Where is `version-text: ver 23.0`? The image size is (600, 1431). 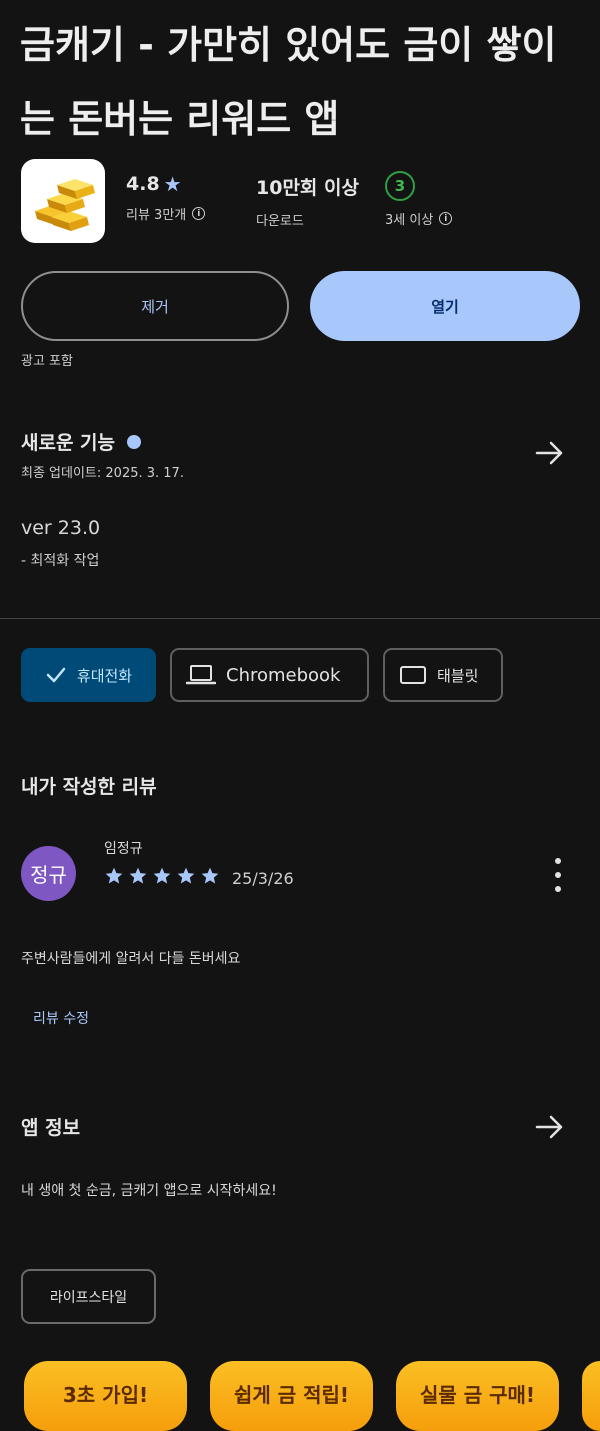
version-text: ver 23.0 is located at coordinates (61, 528).